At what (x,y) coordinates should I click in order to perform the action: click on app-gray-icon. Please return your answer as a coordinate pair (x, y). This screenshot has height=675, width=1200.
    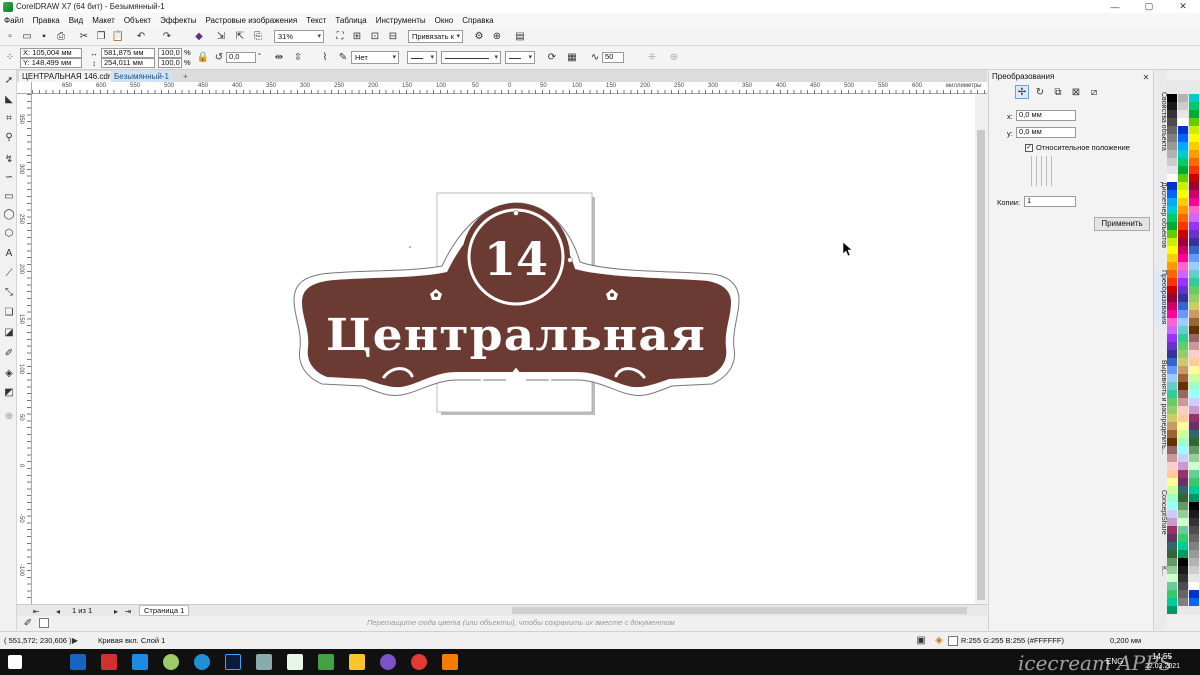
    Looking at the image, I should click on (264, 662).